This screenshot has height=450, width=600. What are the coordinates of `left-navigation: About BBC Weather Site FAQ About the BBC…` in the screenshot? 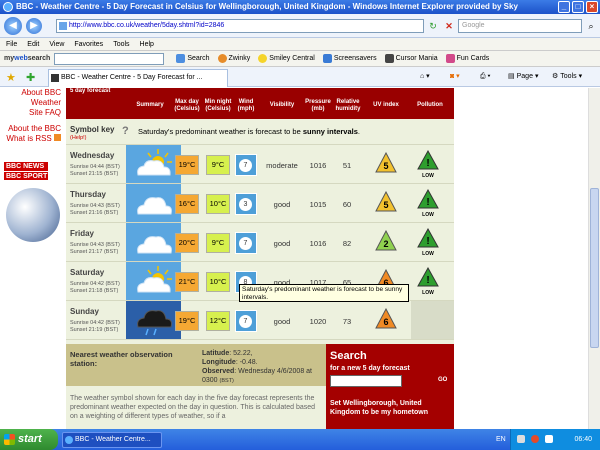 It's located at (32, 258).